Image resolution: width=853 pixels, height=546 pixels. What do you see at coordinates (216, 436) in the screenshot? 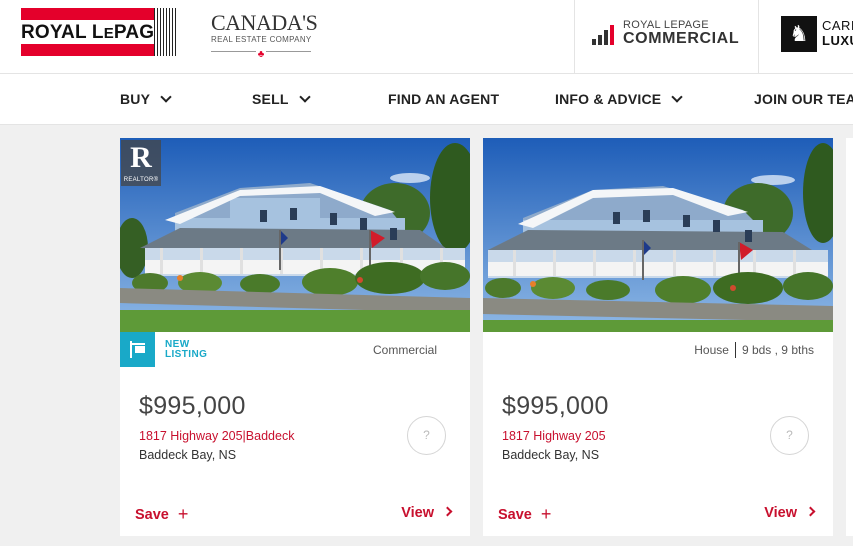
I see `listing-address: 1817 Highway 205|Baddeck` at bounding box center [216, 436].